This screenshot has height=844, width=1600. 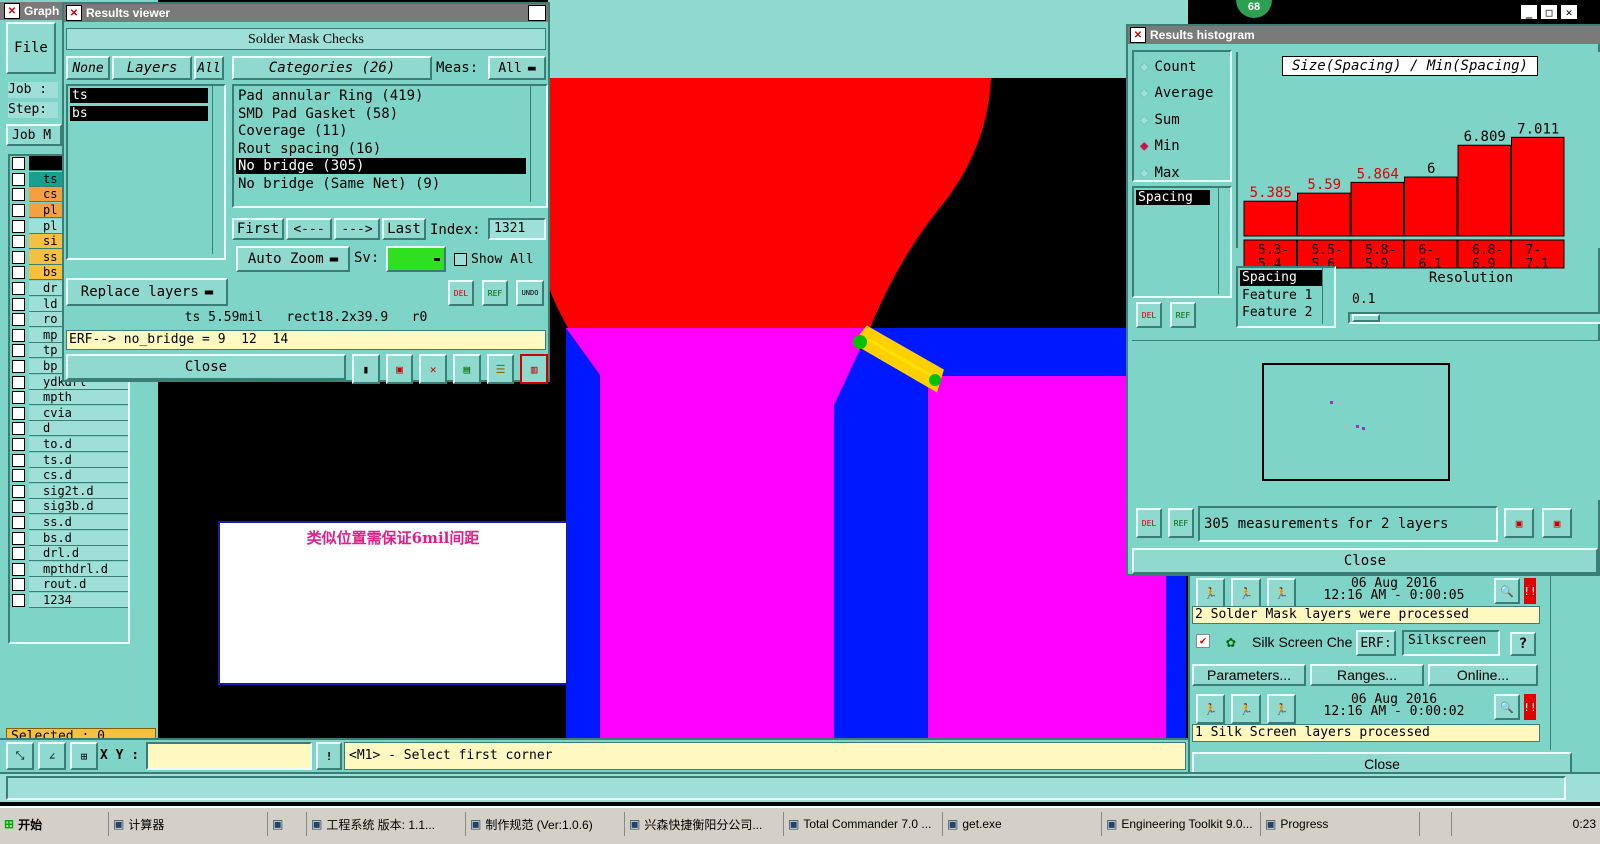 What do you see at coordinates (381, 184) in the screenshot?
I see `category-item: No bridge (Same Net) (9)` at bounding box center [381, 184].